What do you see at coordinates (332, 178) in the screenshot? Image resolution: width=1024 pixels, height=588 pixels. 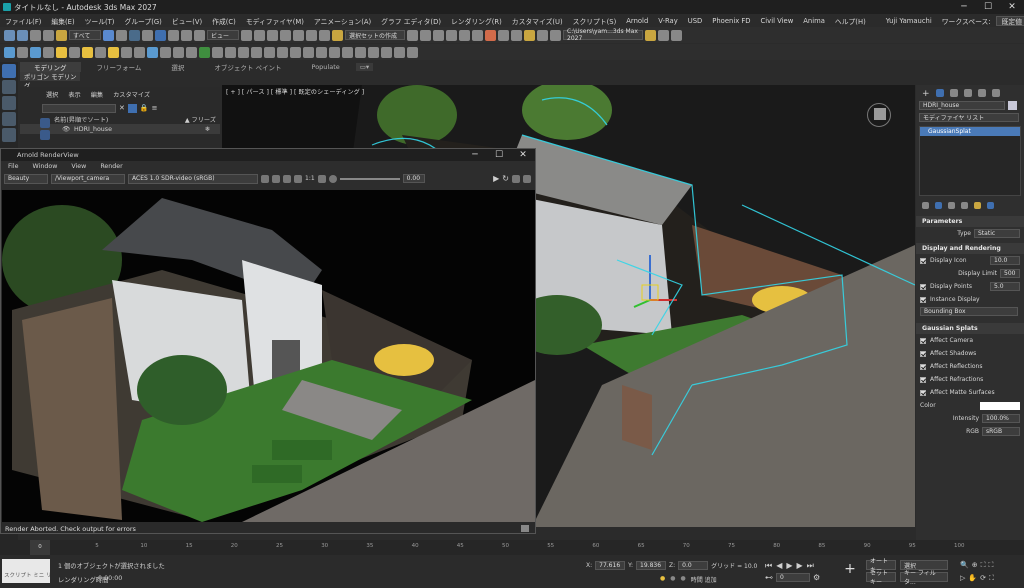 I see `rv-exposure-icon` at bounding box center [332, 178].